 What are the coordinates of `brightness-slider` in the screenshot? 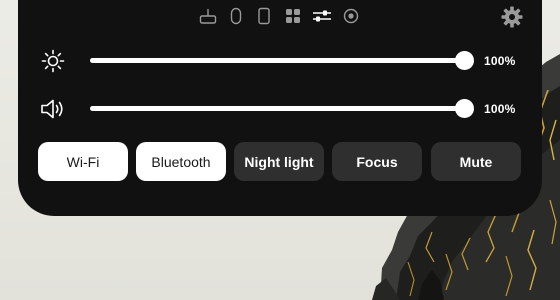 It's located at (282, 60).